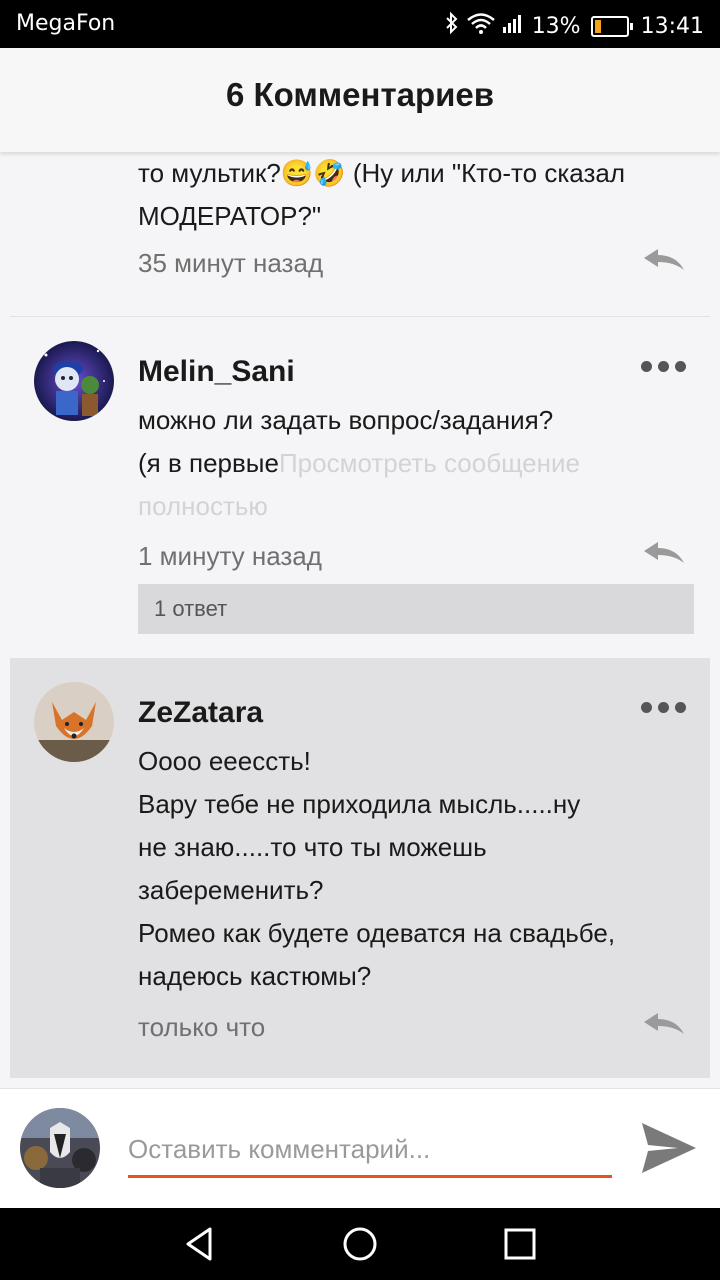 This screenshot has width=720, height=1280. What do you see at coordinates (346, 420) in the screenshot?
I see `comment-text-line: можно ли задать вопрос/задания?` at bounding box center [346, 420].